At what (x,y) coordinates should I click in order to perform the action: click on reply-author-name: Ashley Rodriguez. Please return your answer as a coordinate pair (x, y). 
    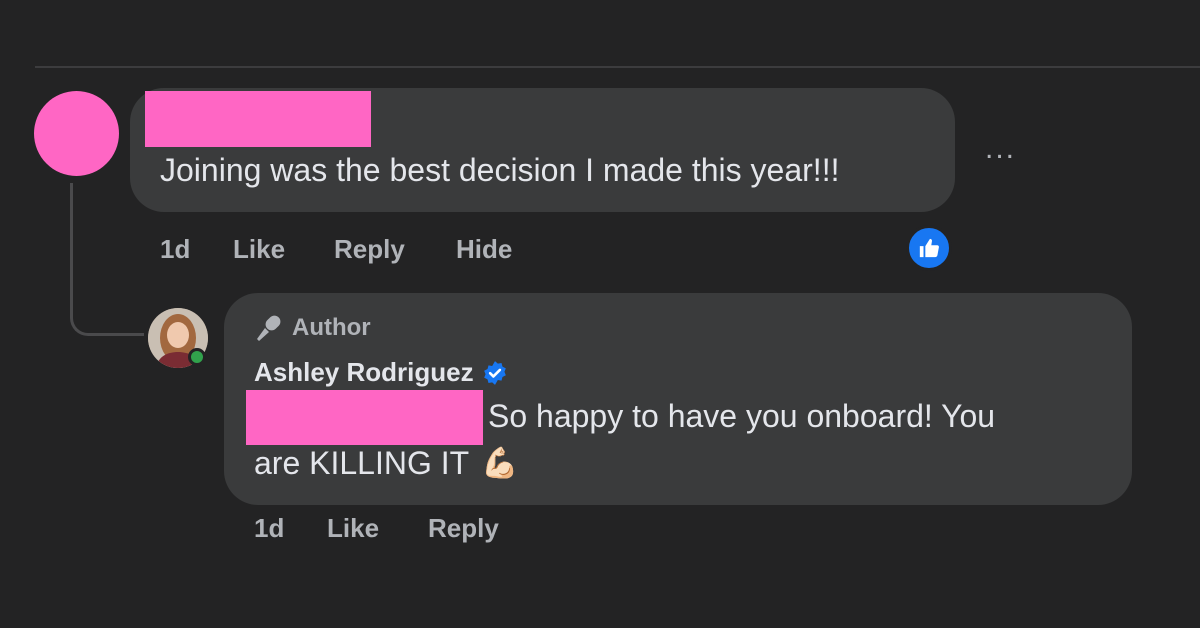
    Looking at the image, I should click on (364, 372).